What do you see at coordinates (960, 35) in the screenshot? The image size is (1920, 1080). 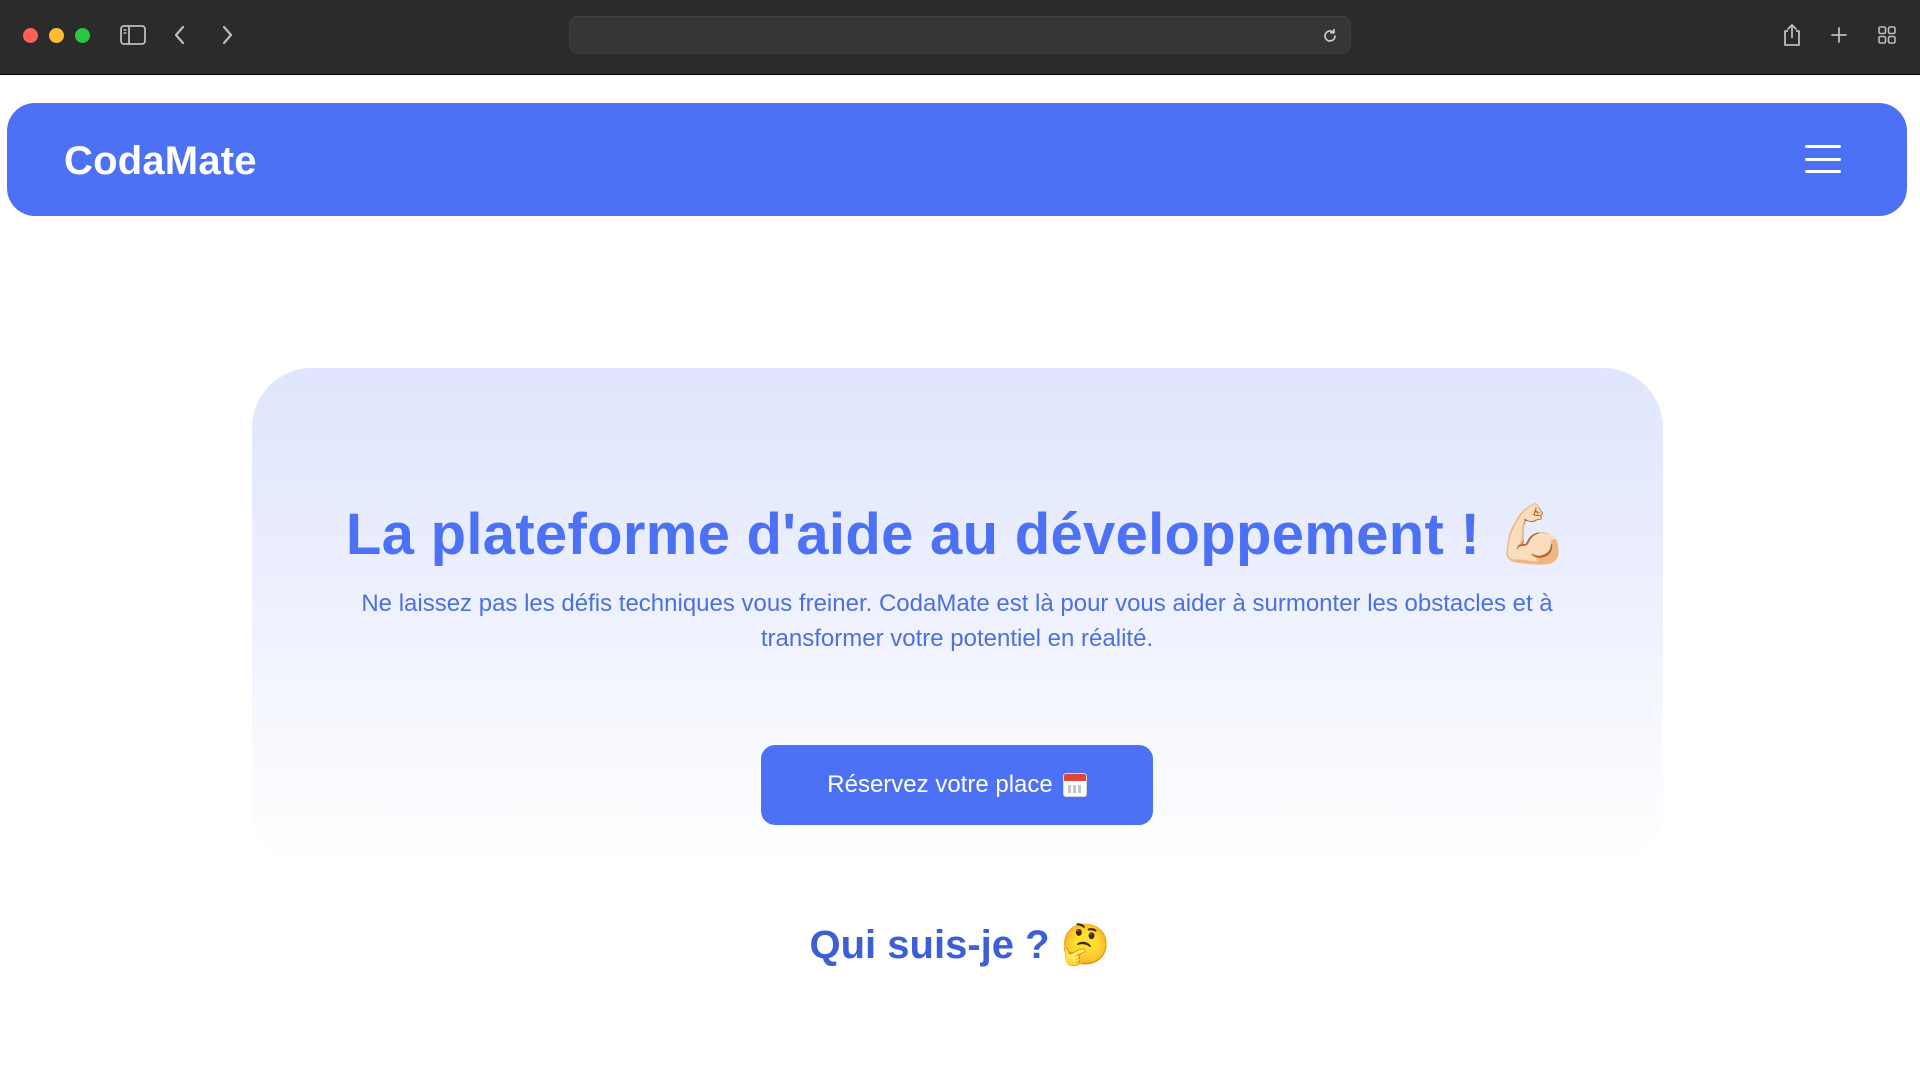 I see `address-bar` at bounding box center [960, 35].